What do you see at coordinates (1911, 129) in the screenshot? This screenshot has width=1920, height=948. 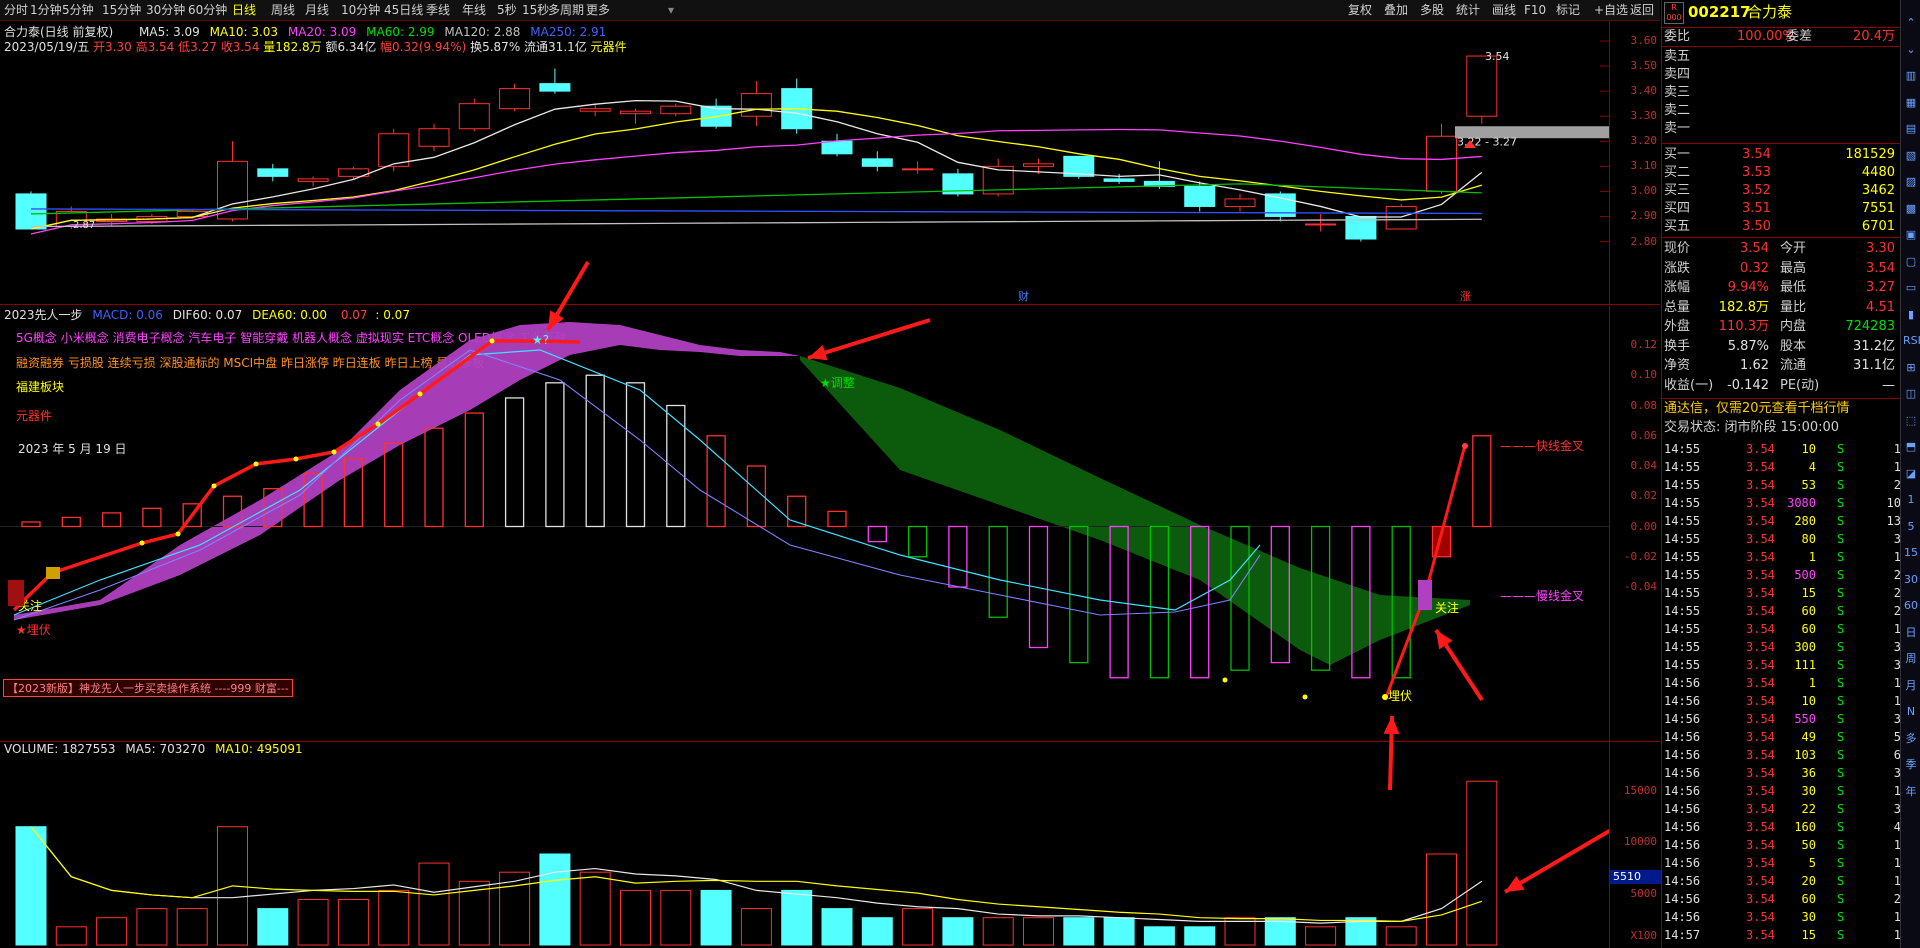 I see `sidebar-tool-4: ▤` at bounding box center [1911, 129].